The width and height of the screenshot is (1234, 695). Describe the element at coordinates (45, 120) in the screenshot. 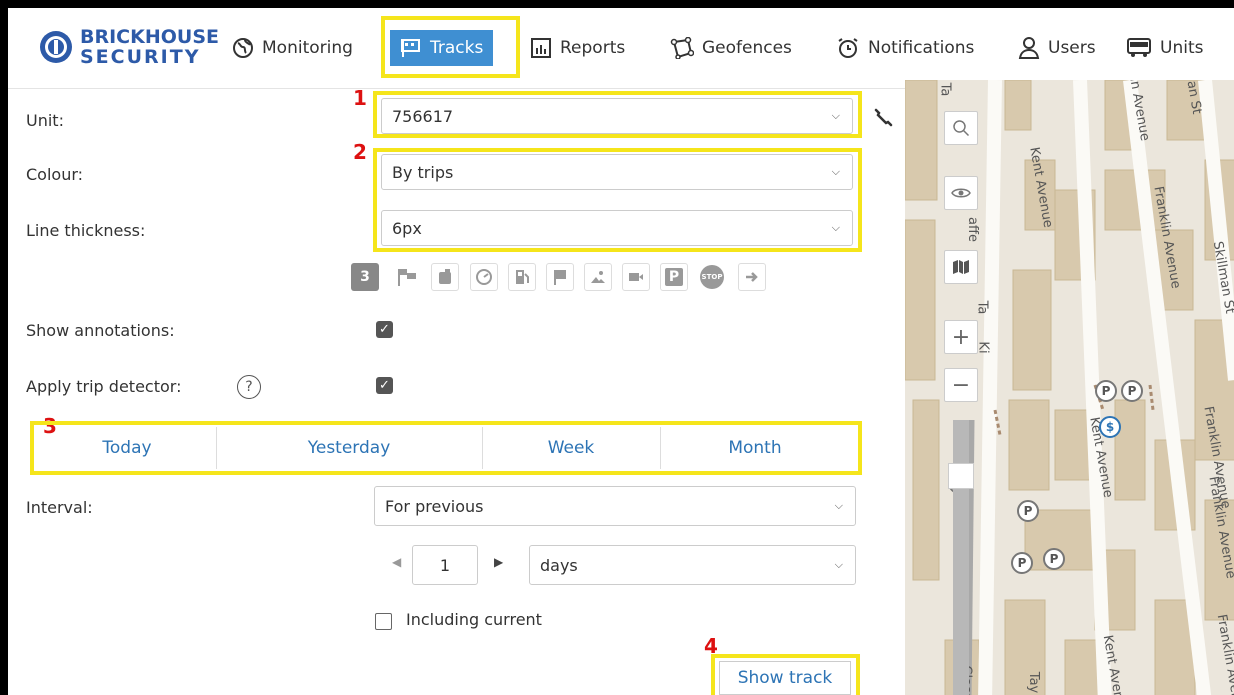

I see `unit-label: Unit:` at that location.